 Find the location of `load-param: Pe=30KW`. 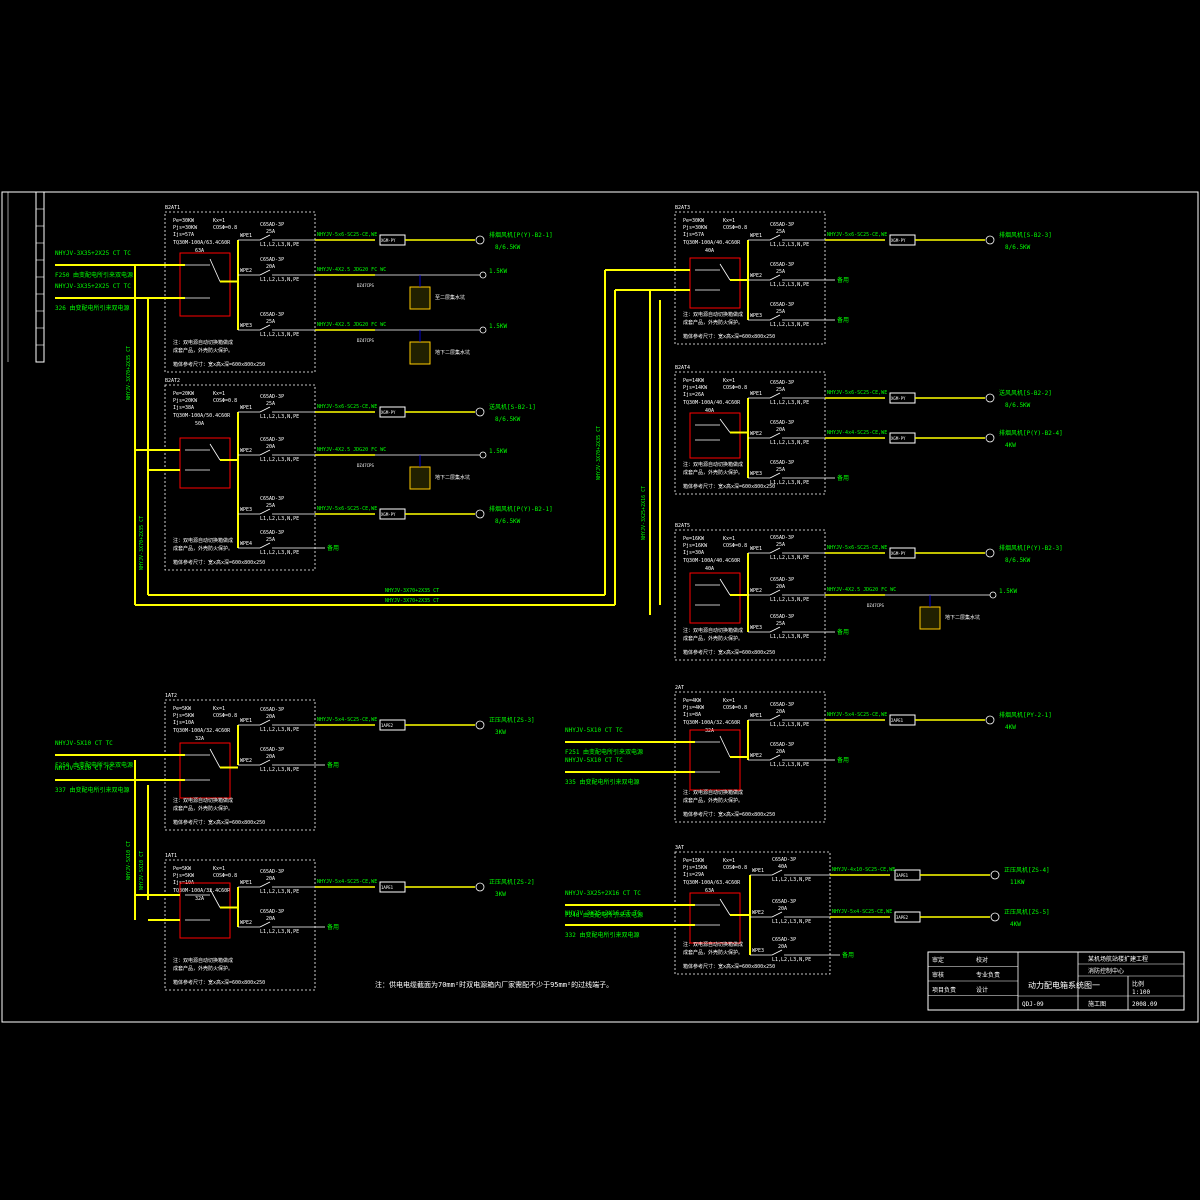

load-param: Pe=30KW is located at coordinates (694, 221).